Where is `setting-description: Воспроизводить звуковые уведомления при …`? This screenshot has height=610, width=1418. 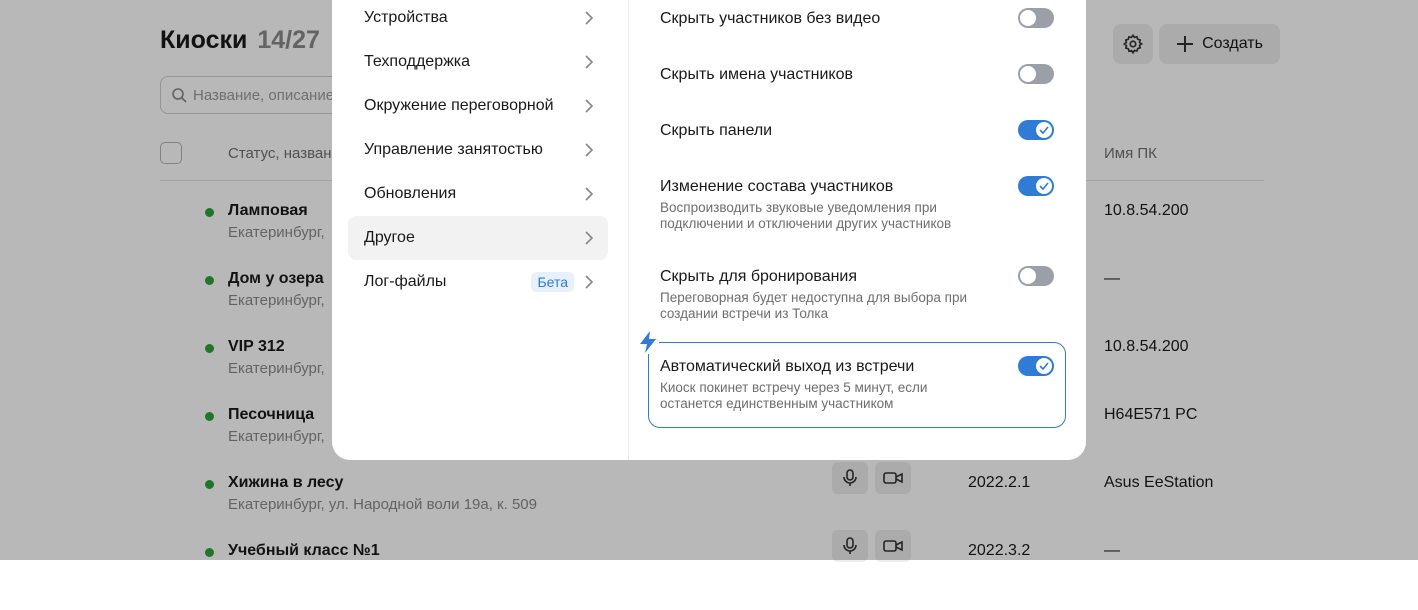
setting-description: Воспроизводить звуковые уведомления при … is located at coordinates (806, 215).